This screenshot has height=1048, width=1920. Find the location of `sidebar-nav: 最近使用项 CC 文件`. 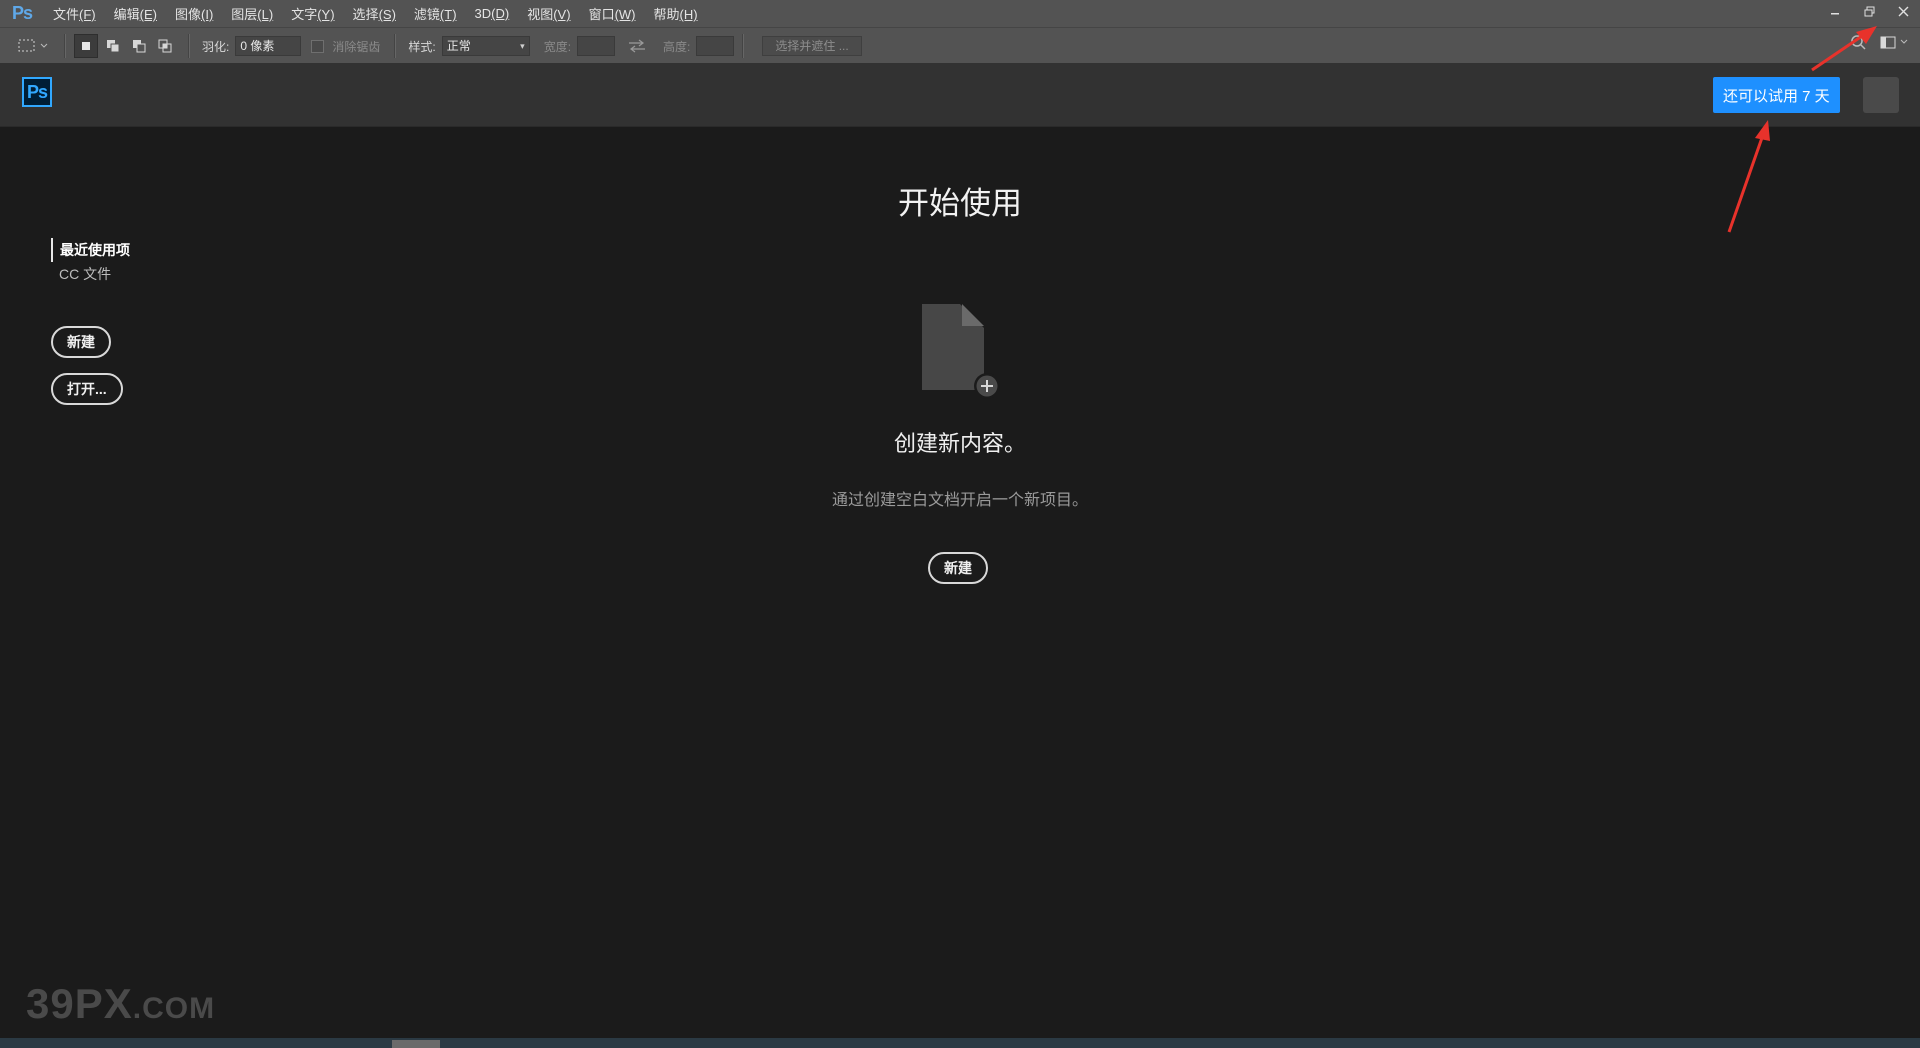

sidebar-nav: 最近使用项 CC 文件 is located at coordinates (90, 262).